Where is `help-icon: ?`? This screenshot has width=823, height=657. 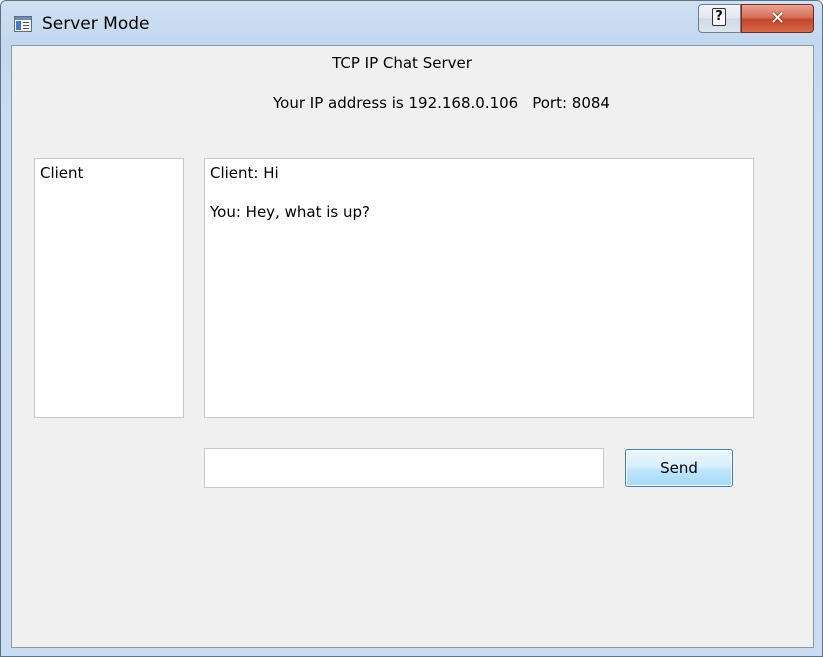 help-icon: ? is located at coordinates (719, 17).